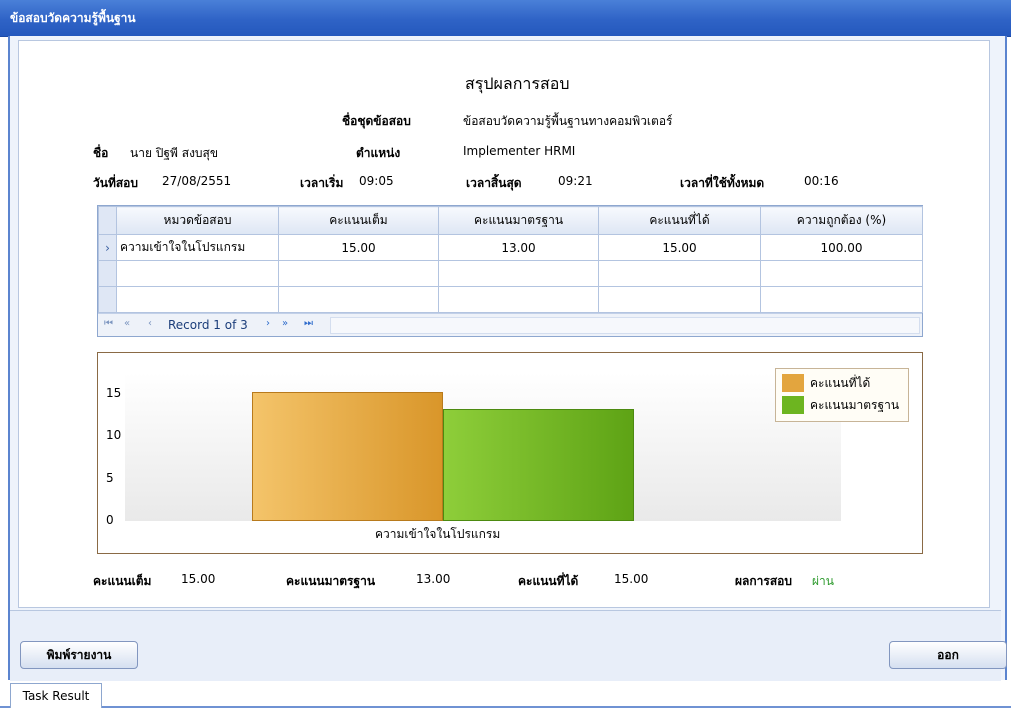 This screenshot has height=708, width=1011. I want to click on grid-corner, so click(107, 220).